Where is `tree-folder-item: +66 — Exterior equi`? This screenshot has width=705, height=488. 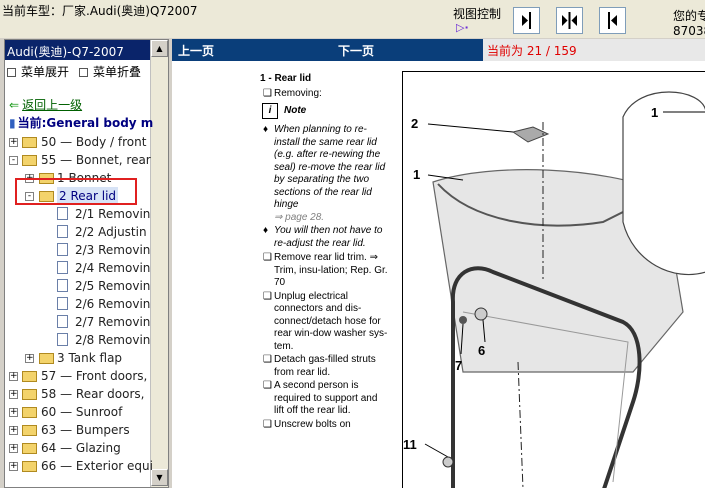 tree-folder-item: +66 — Exterior equi is located at coordinates (79, 466).